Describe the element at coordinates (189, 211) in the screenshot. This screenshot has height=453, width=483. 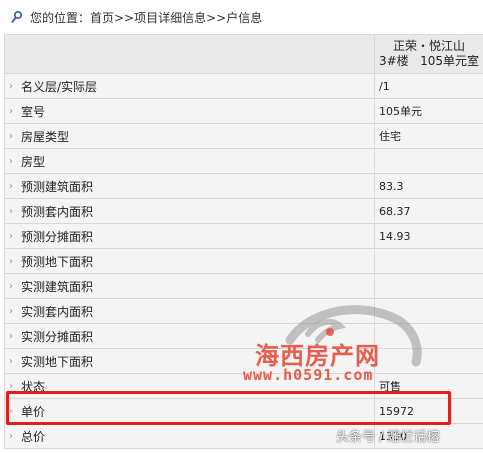
I see `row-label-cell: › 预测套内面积` at that location.